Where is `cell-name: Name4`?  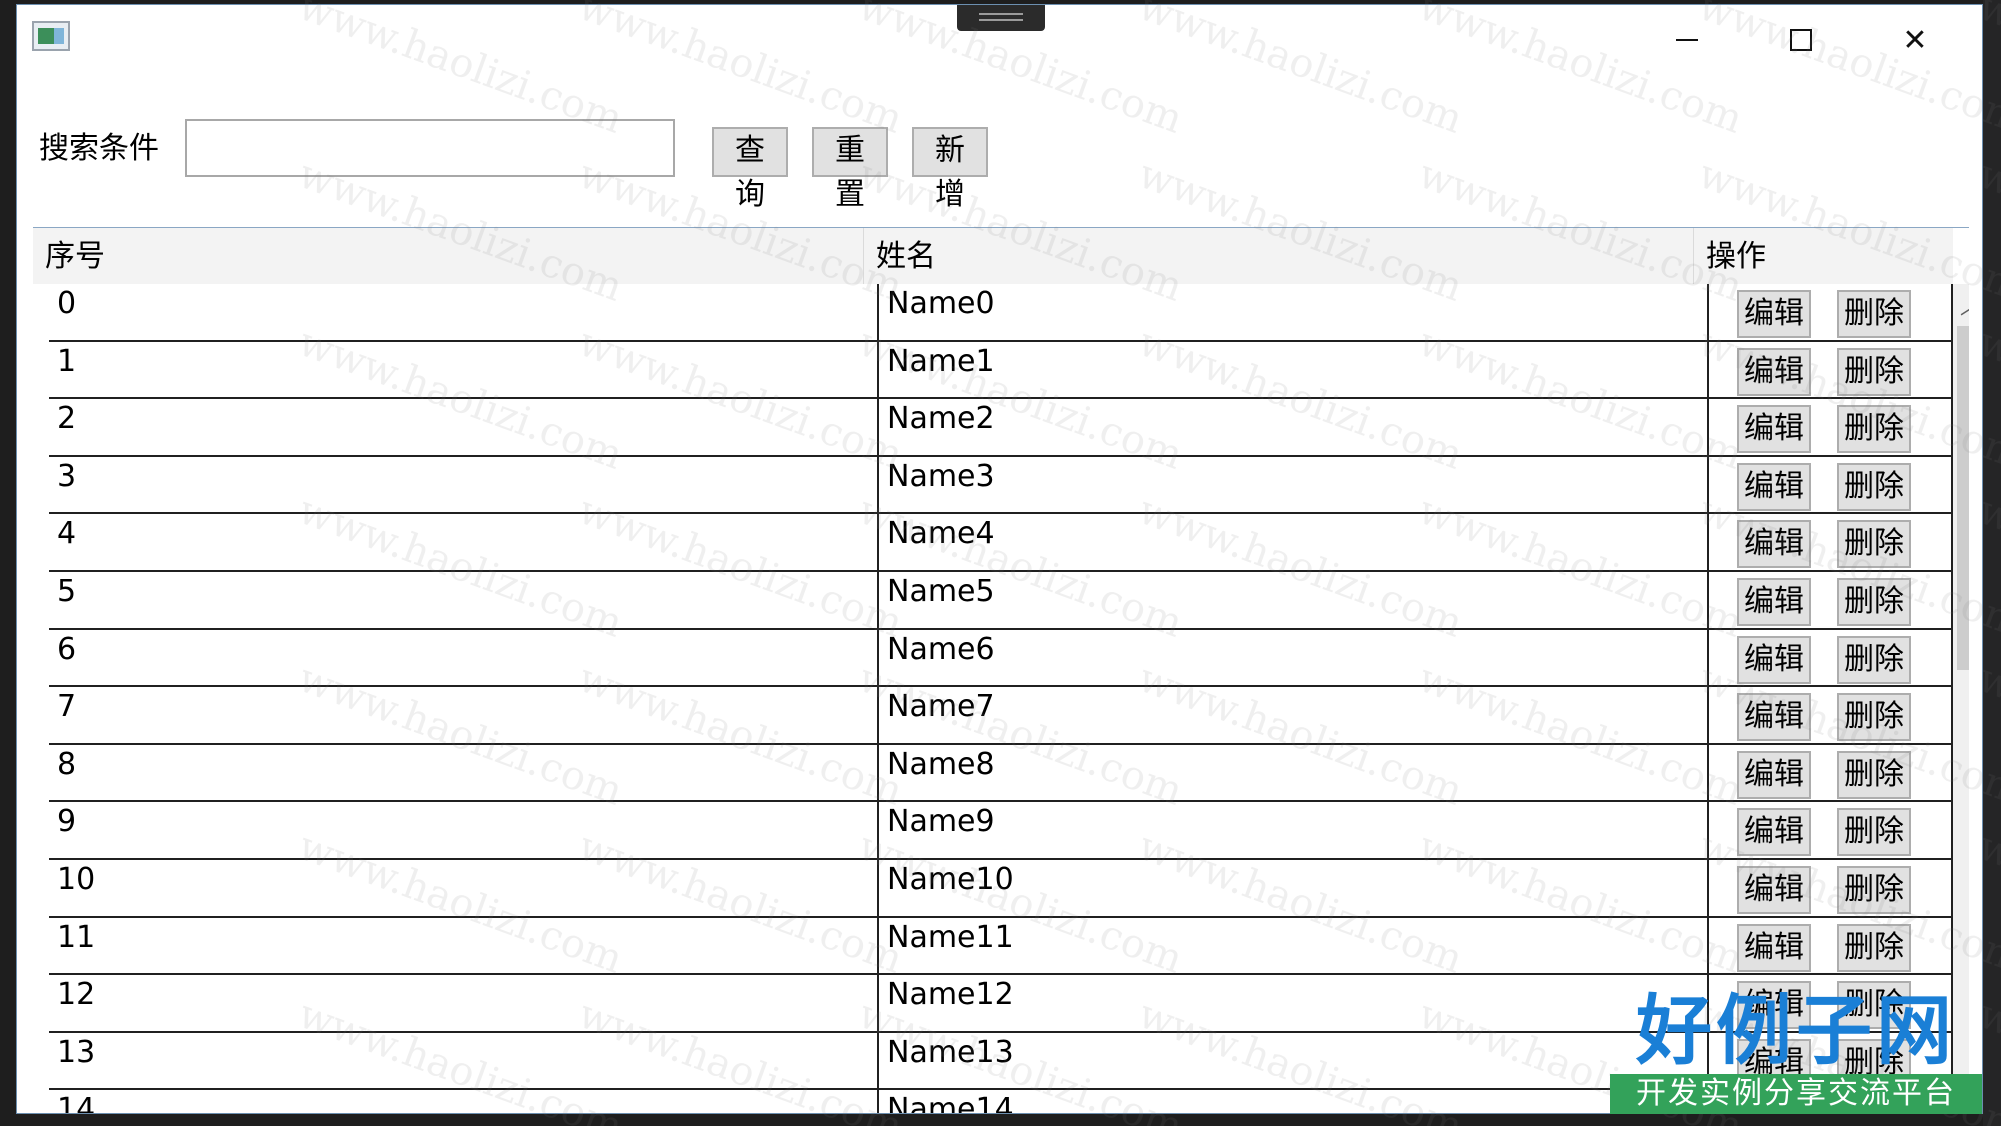 cell-name: Name4 is located at coordinates (1294, 542).